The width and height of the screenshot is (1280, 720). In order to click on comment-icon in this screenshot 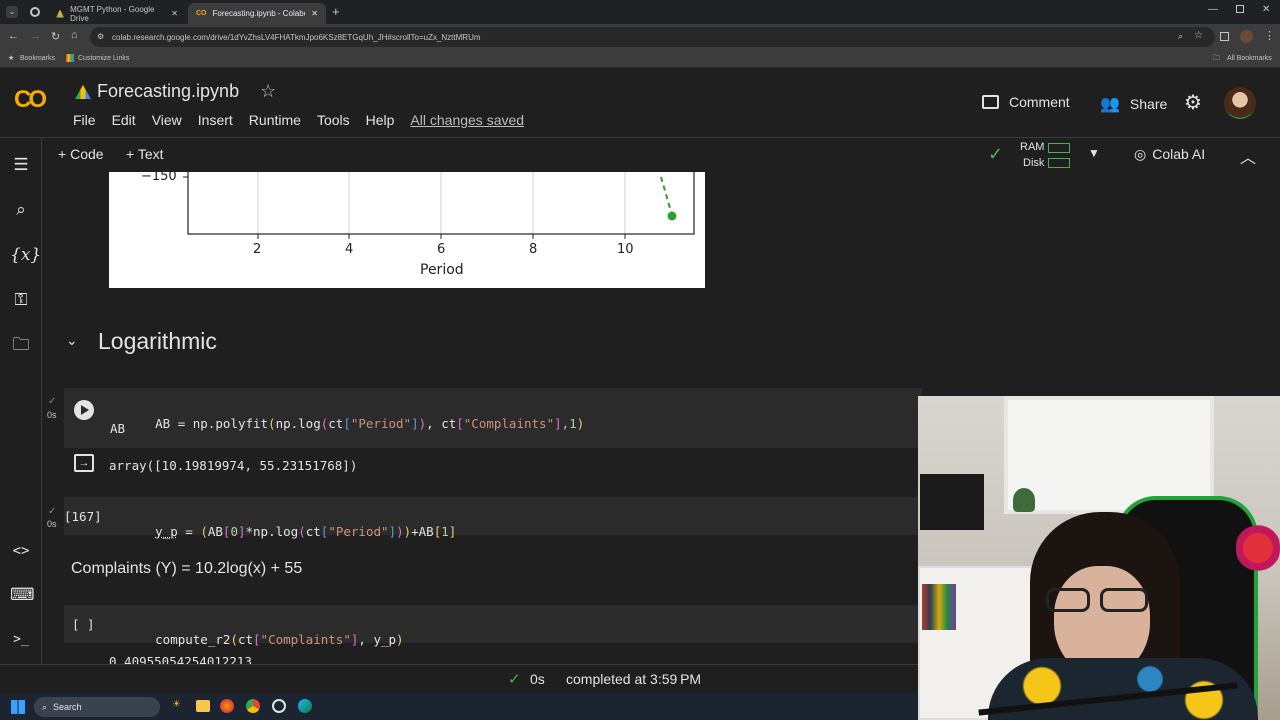, I will do `click(990, 102)`.